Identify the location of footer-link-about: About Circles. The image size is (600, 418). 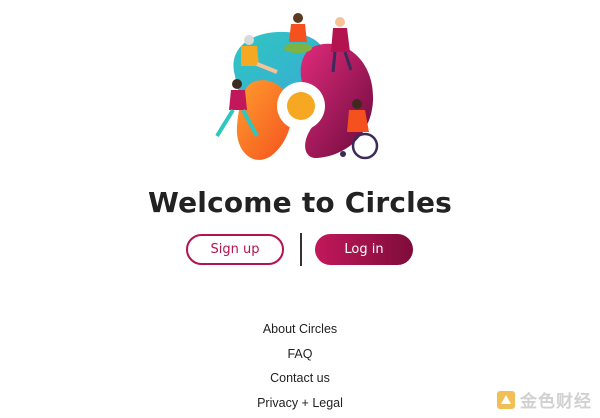
(300, 332).